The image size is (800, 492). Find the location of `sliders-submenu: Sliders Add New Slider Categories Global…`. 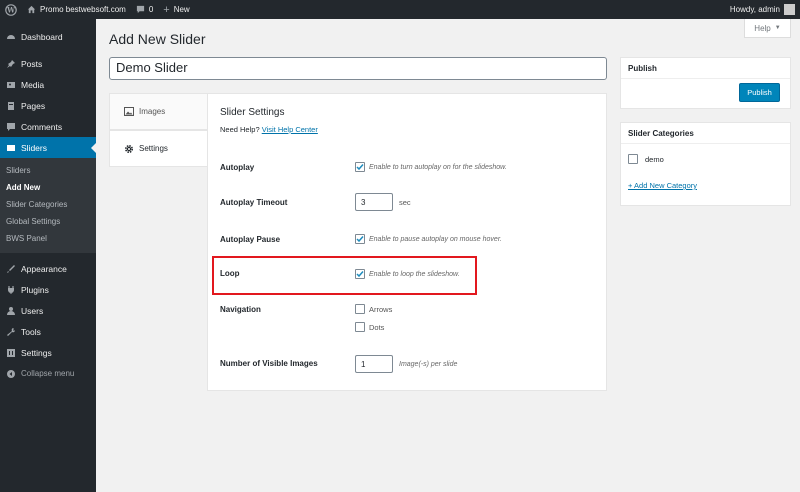

sliders-submenu: Sliders Add New Slider Categories Global… is located at coordinates (48, 205).